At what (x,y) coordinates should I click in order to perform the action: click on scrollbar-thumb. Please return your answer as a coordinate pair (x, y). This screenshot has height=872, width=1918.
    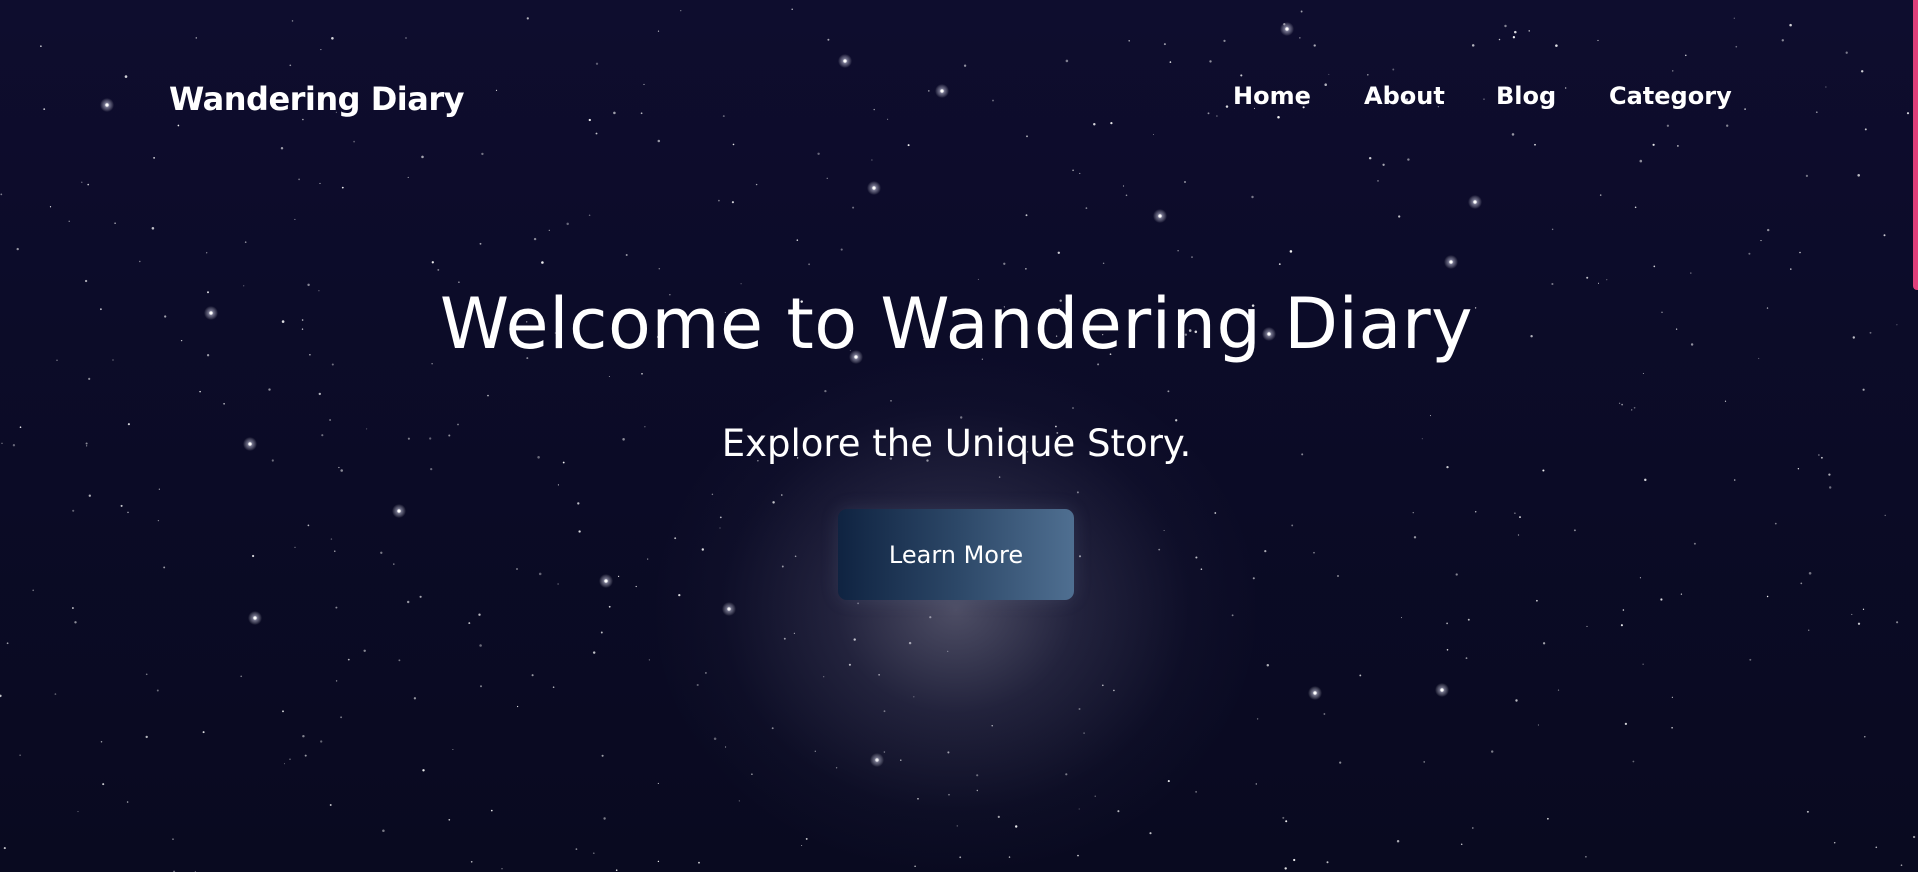
    Looking at the image, I should click on (1915, 145).